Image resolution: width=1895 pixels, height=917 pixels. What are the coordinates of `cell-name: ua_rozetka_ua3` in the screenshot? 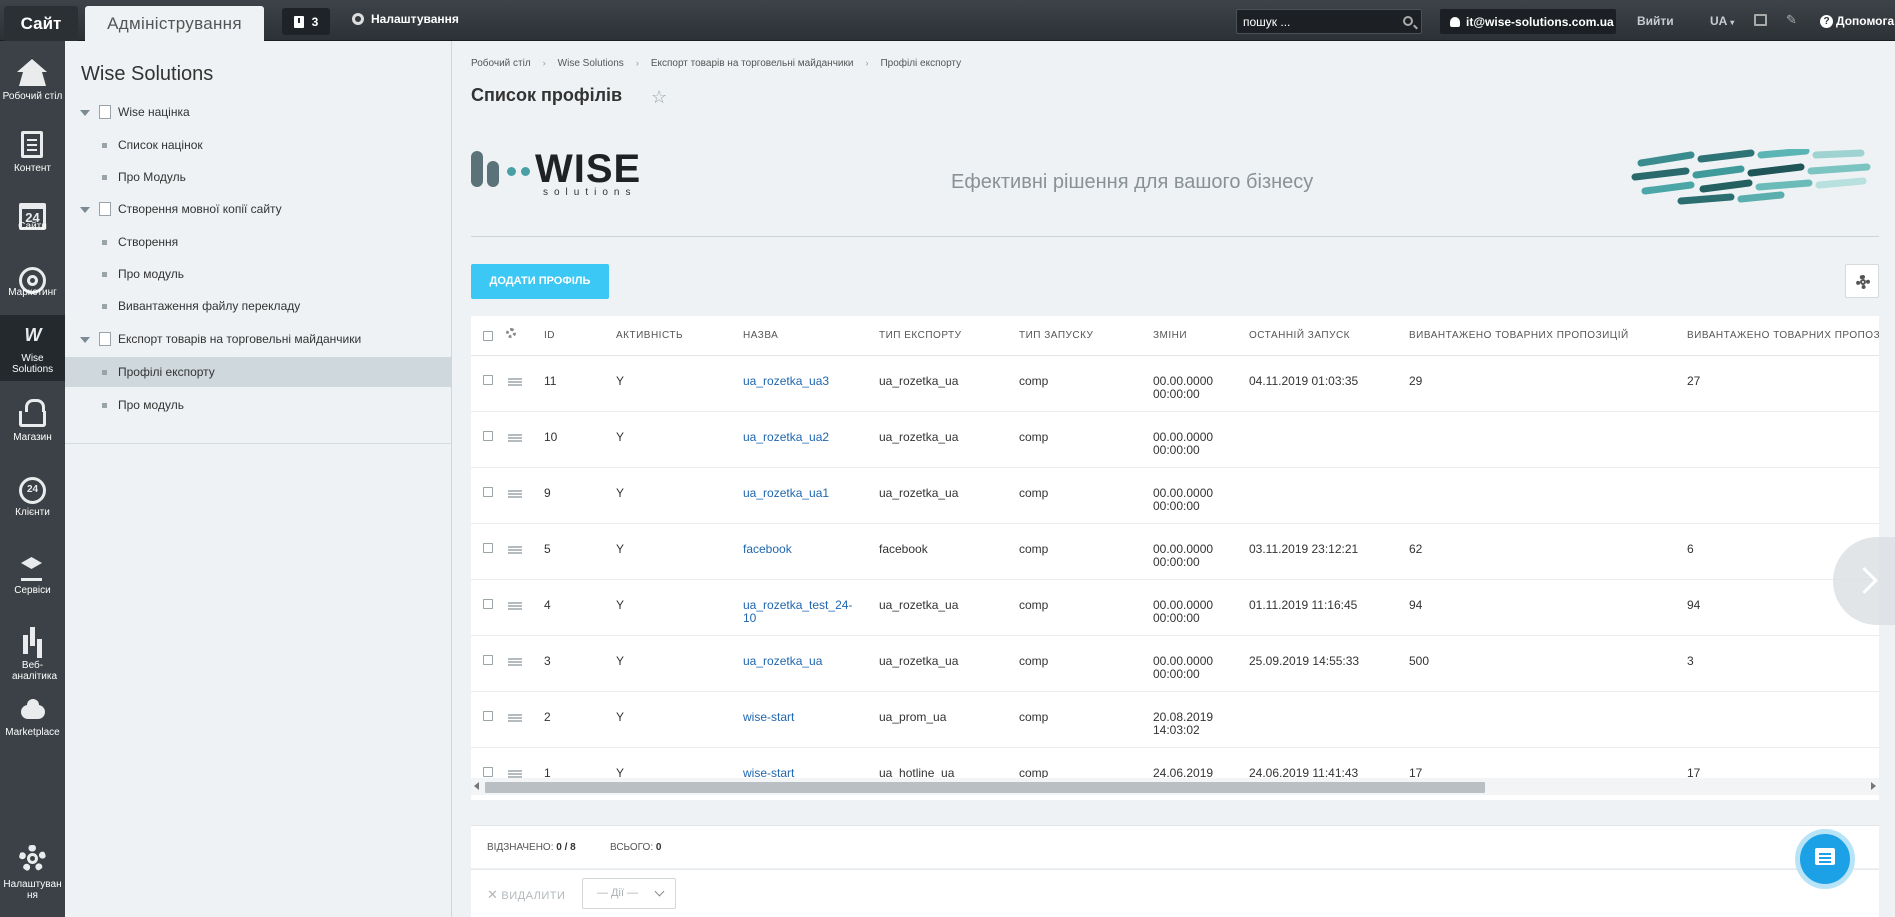 It's located at (799, 381).